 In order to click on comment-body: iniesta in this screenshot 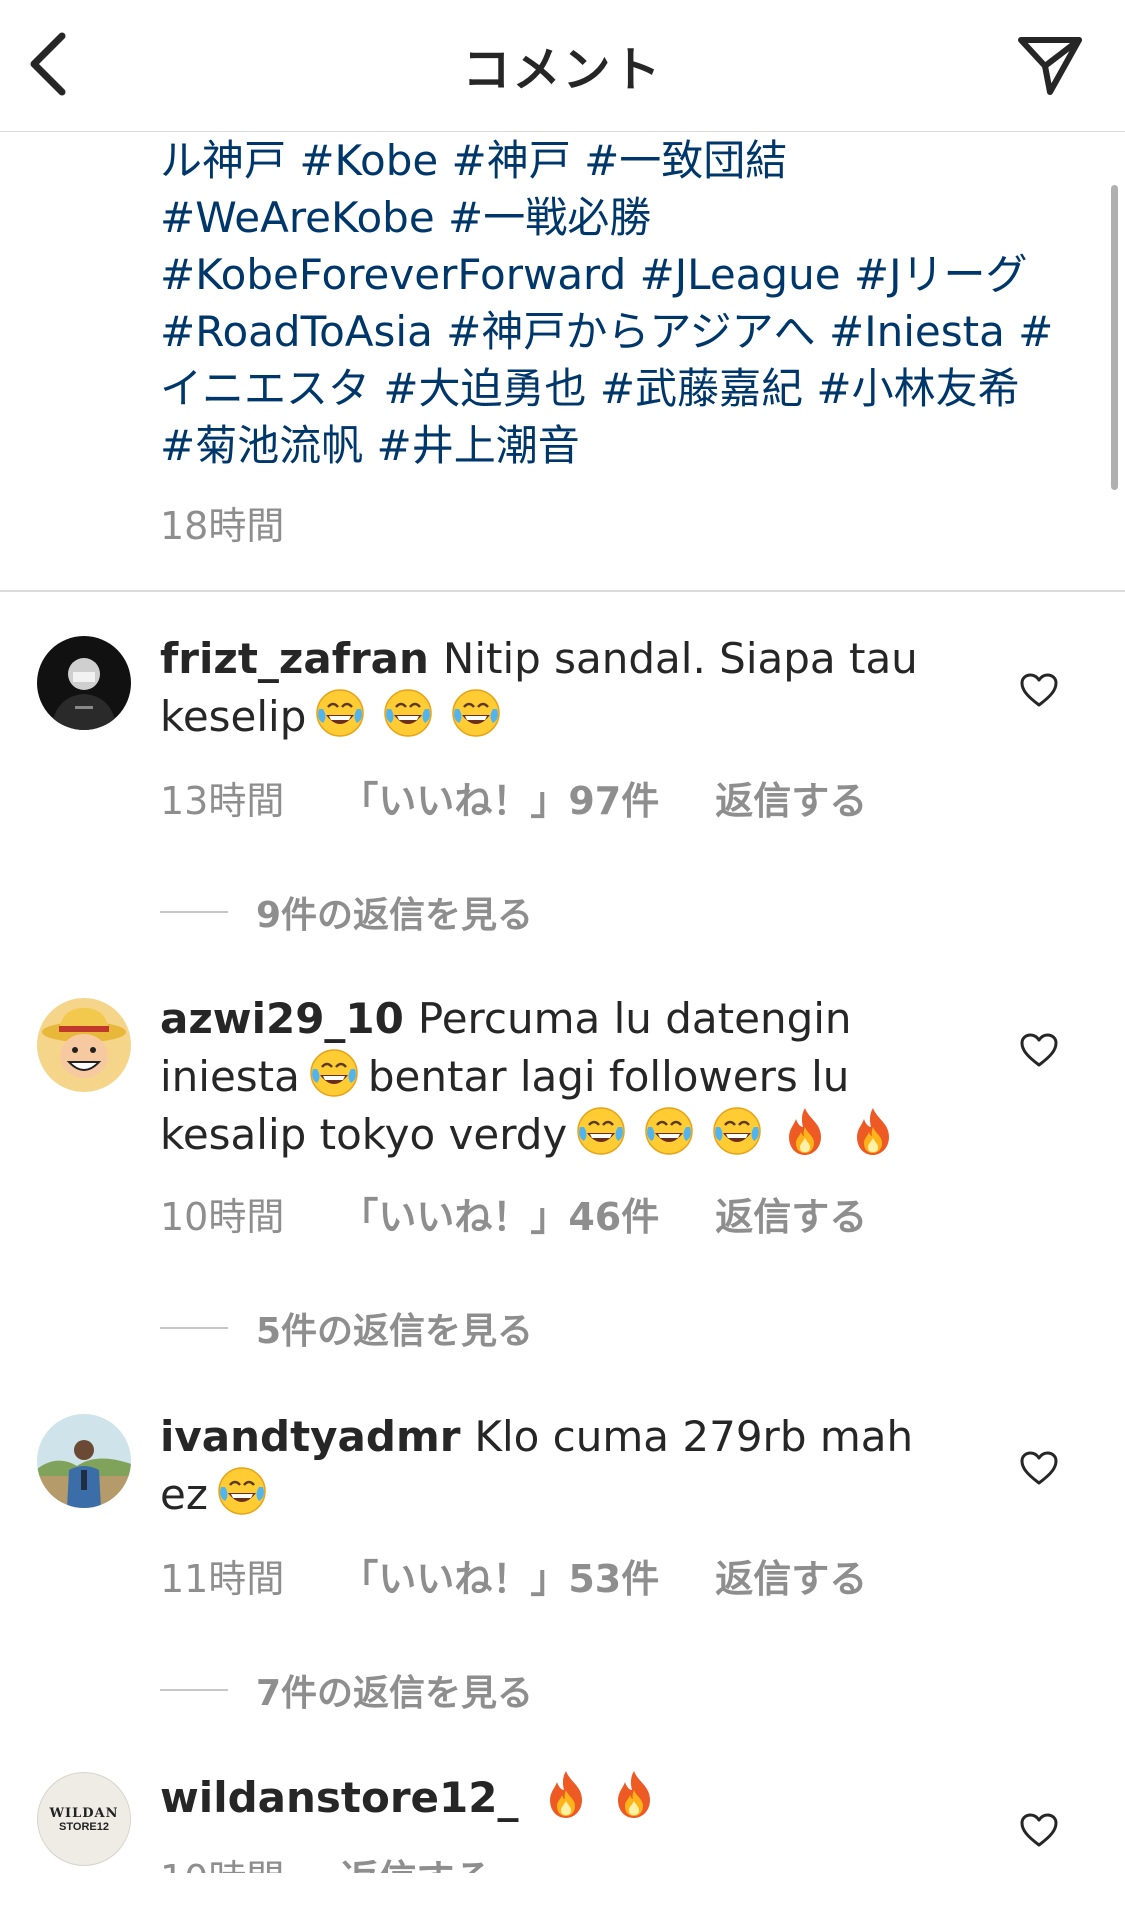, I will do `click(230, 1076)`.